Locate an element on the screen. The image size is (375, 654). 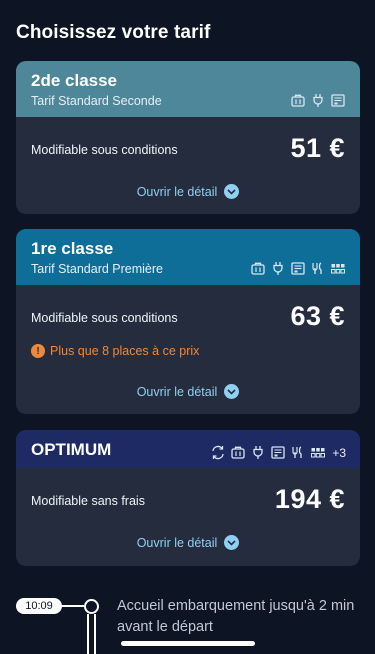
fare-class-name: 2de classe is located at coordinates (74, 80).